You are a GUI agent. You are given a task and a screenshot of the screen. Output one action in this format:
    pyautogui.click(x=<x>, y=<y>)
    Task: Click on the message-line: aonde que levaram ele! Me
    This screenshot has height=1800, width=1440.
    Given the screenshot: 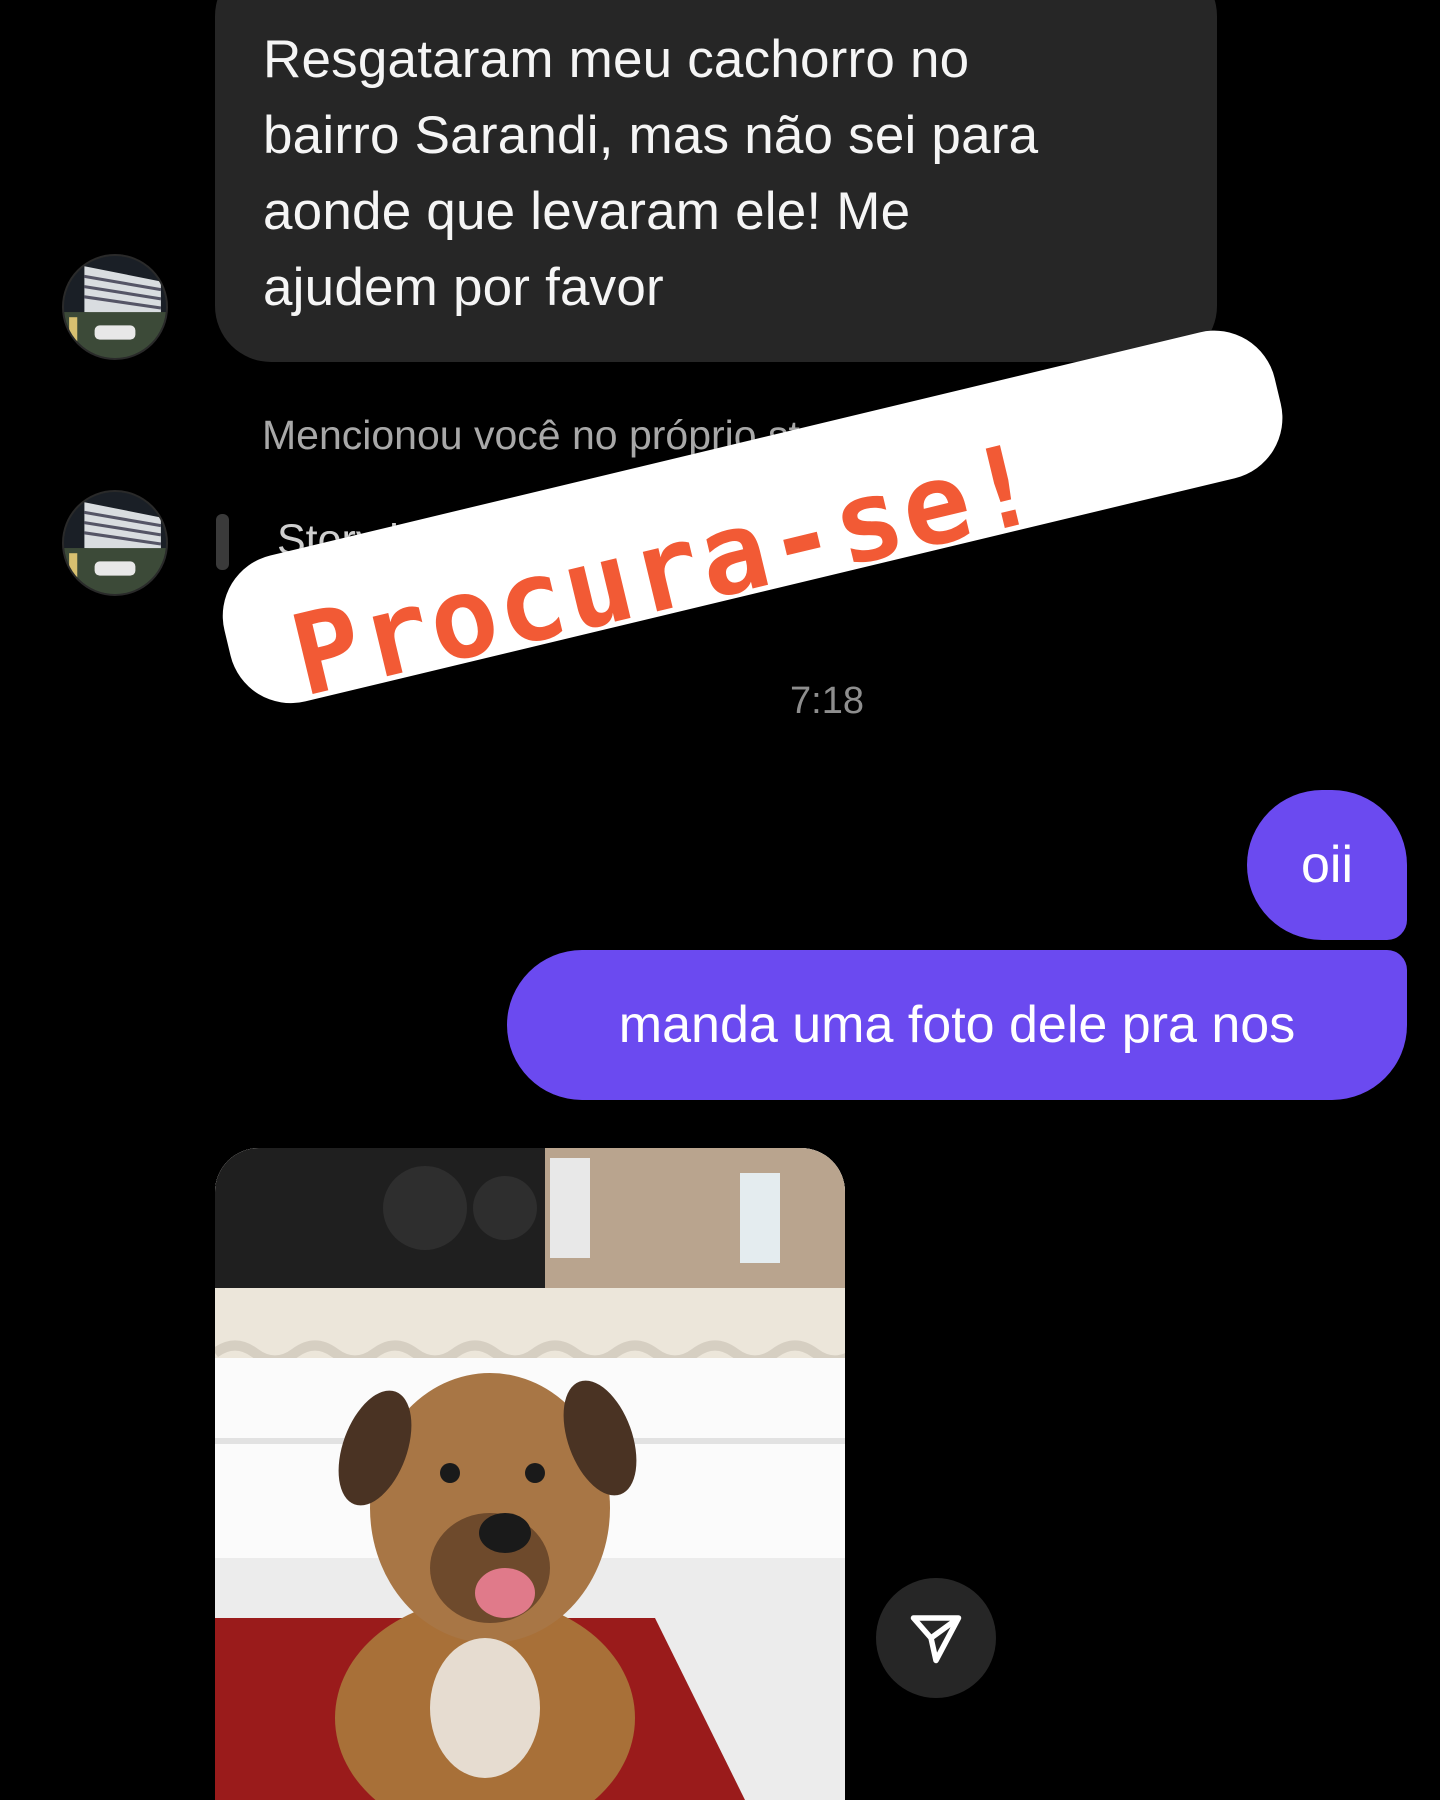 What is the action you would take?
    pyautogui.click(x=587, y=211)
    